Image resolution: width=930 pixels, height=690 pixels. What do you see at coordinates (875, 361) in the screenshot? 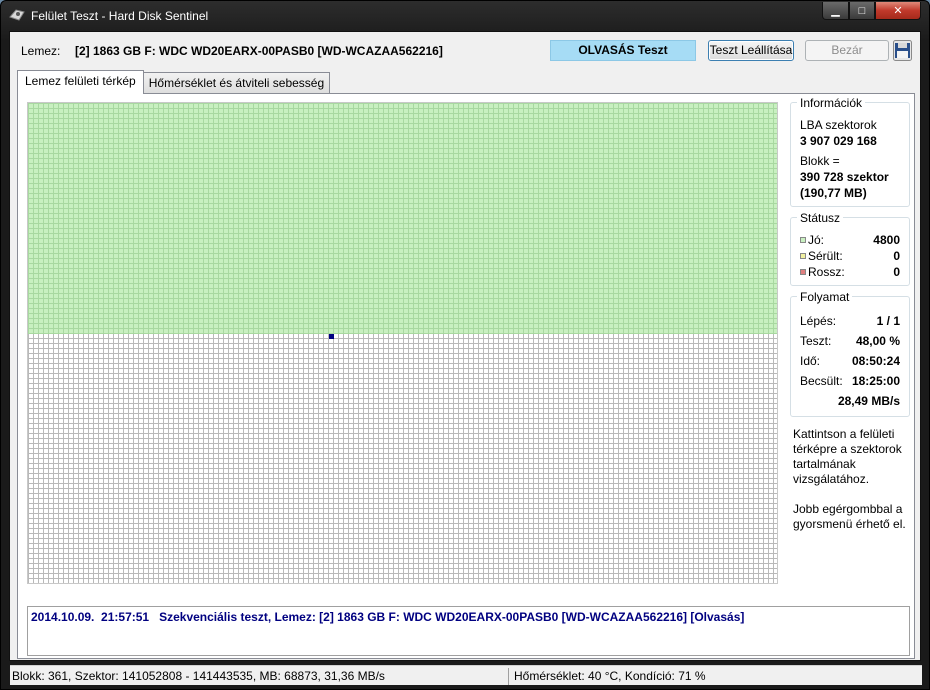
I see `elapsed-time: 08:50:24` at bounding box center [875, 361].